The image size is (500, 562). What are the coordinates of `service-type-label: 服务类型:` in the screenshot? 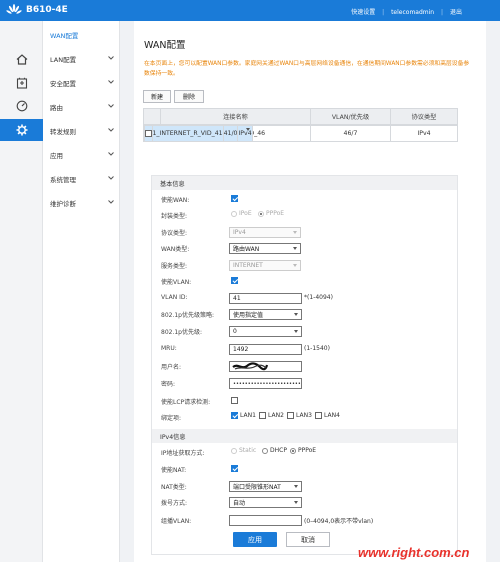 It's located at (174, 266).